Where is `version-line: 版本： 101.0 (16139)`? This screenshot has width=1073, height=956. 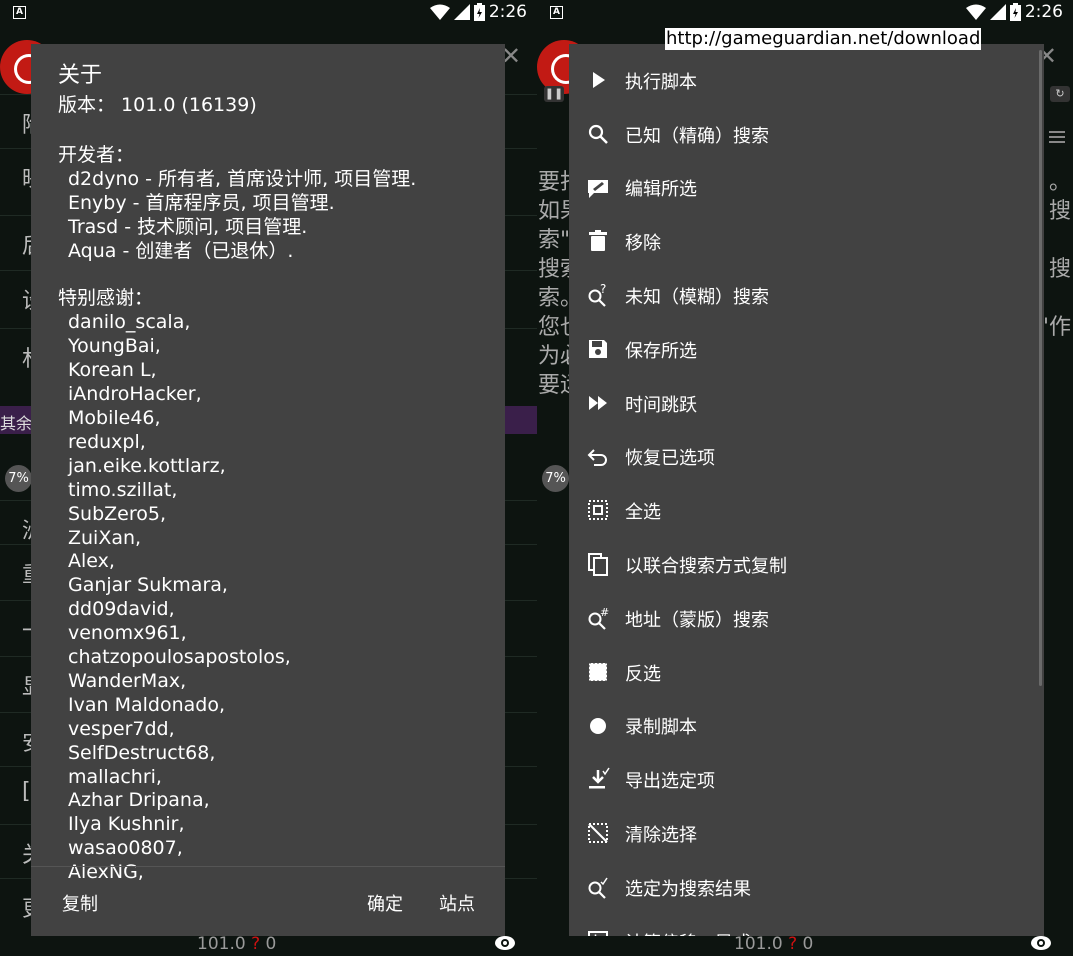
version-line: 版本： 101.0 (16139) is located at coordinates (157, 105).